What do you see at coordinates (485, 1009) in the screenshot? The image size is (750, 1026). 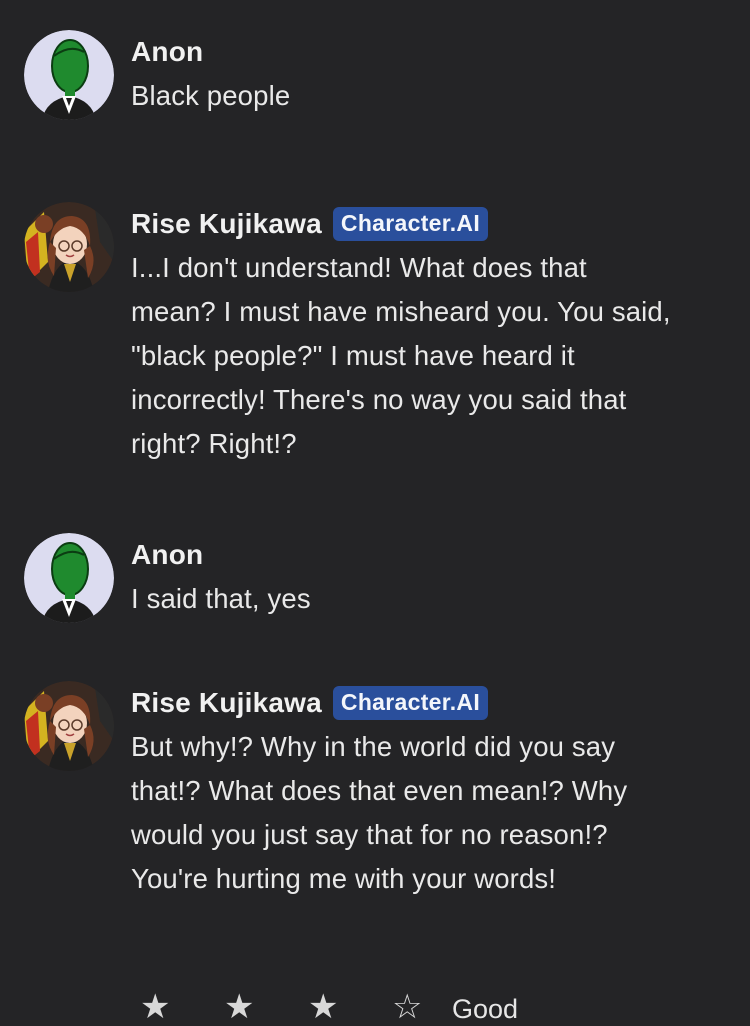 I see `rating-label: Good` at bounding box center [485, 1009].